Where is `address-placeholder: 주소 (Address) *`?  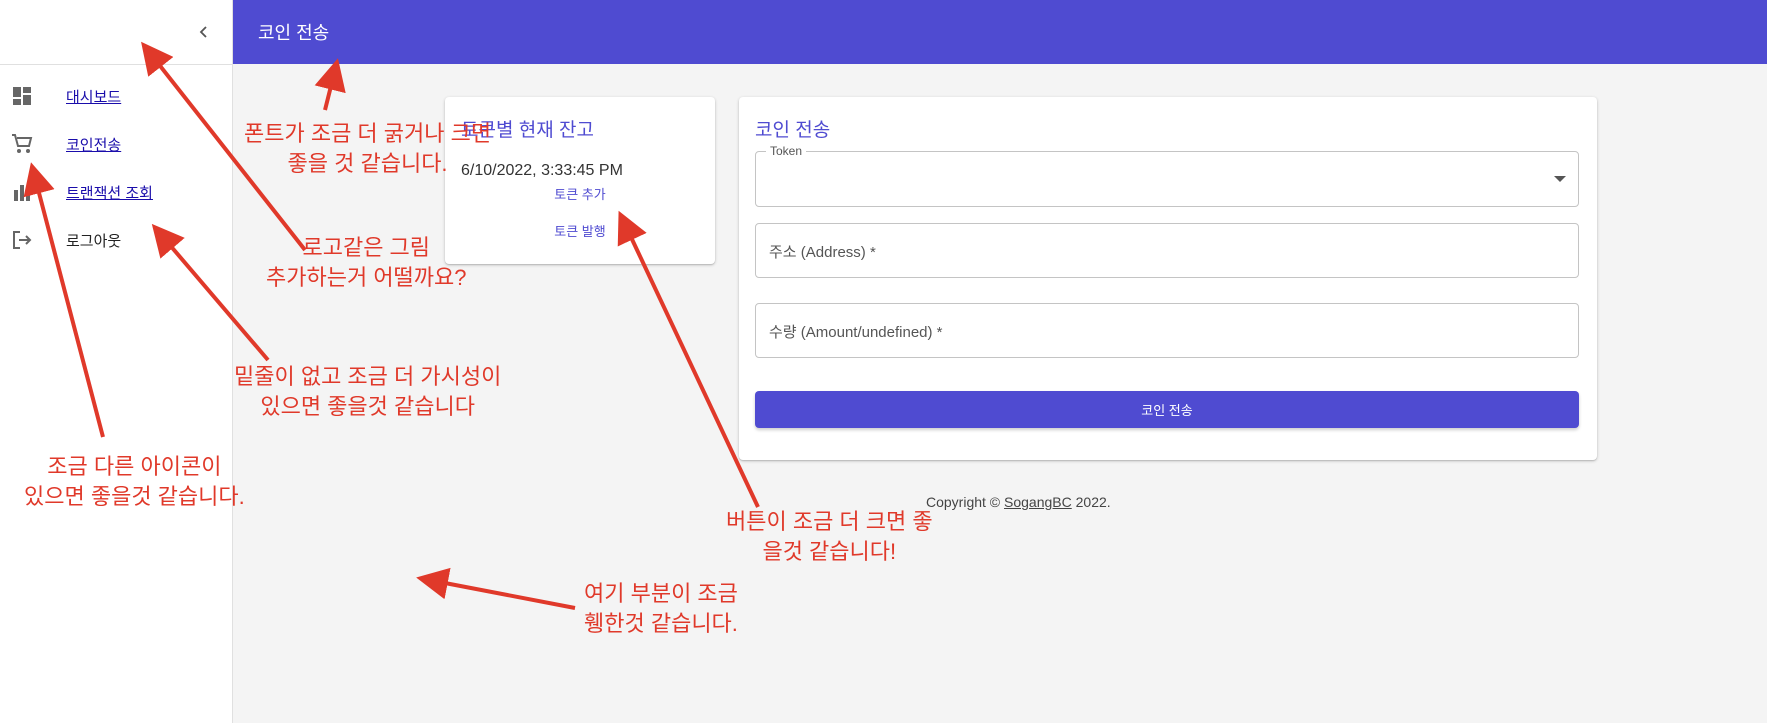 address-placeholder: 주소 (Address) * is located at coordinates (822, 252).